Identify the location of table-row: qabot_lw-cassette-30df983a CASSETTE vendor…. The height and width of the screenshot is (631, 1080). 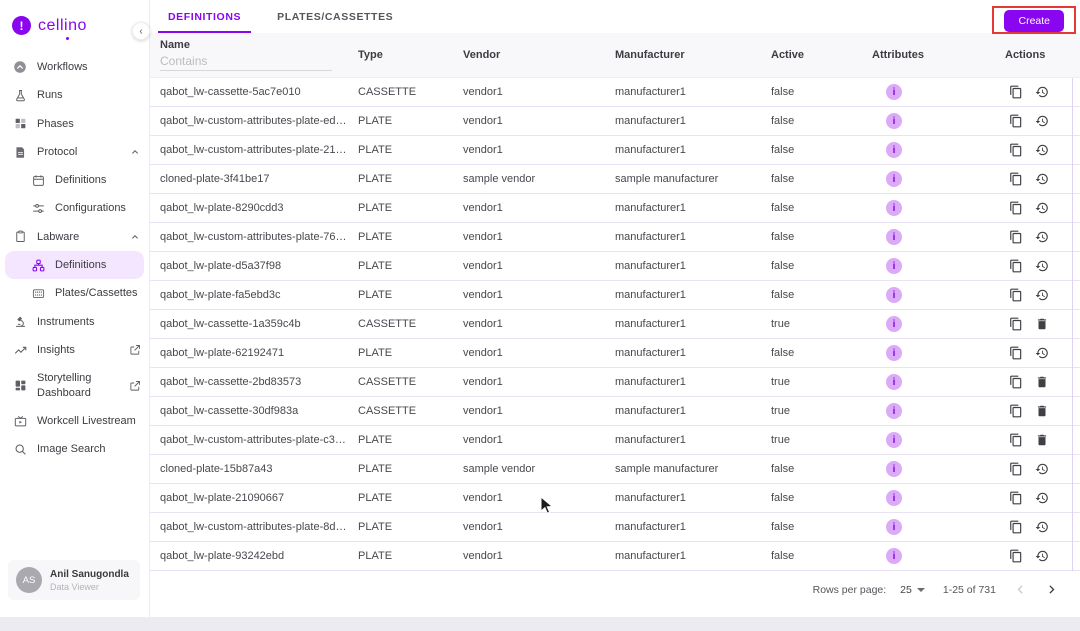
(615, 411).